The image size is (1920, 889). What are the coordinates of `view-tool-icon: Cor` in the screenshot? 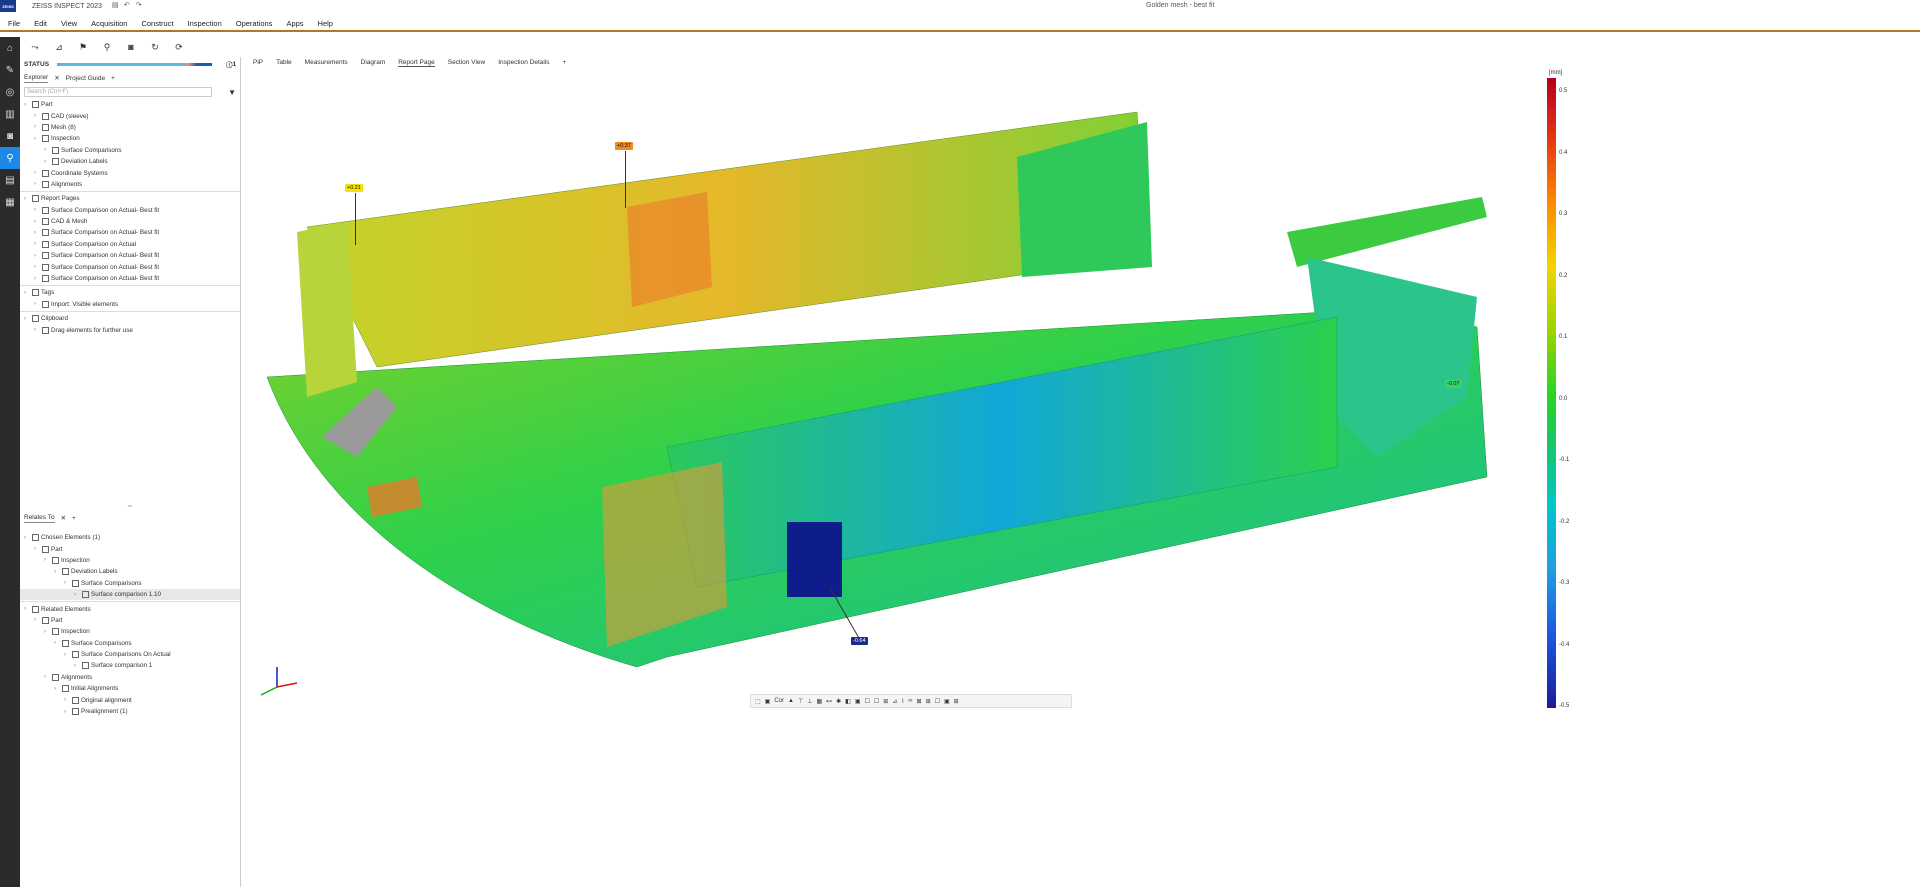 It's located at (779, 701).